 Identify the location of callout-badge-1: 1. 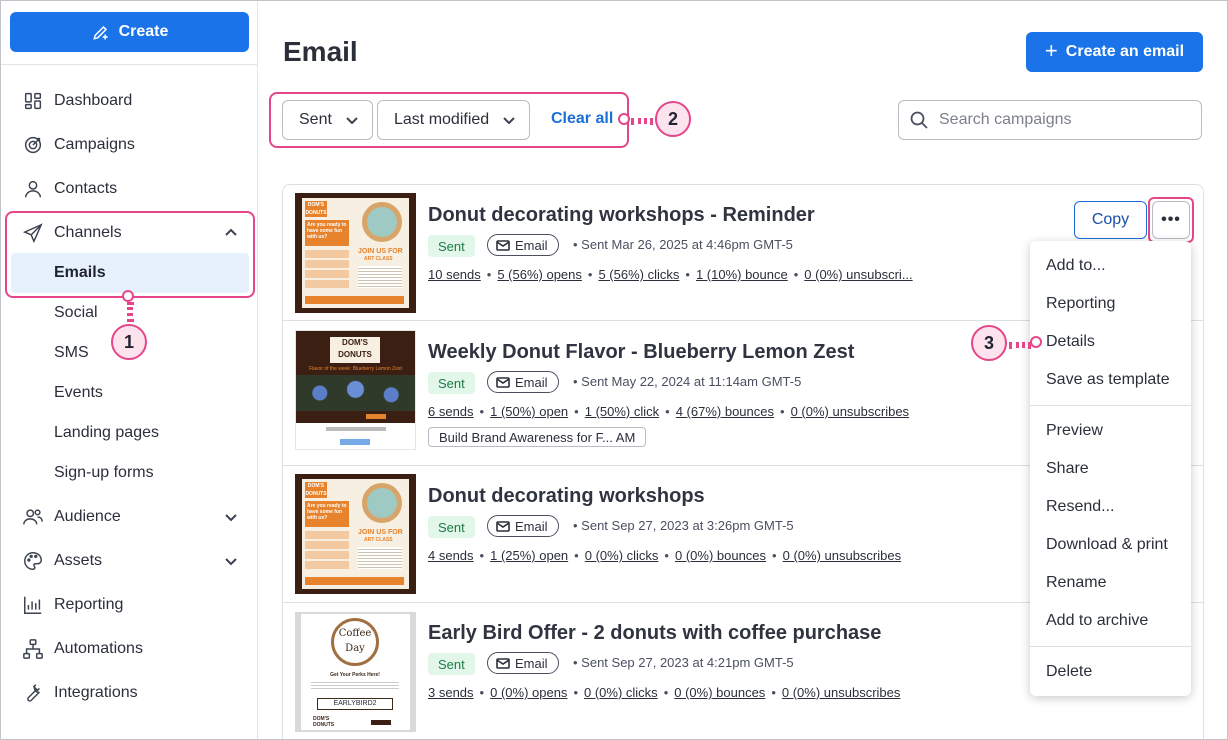
(129, 342).